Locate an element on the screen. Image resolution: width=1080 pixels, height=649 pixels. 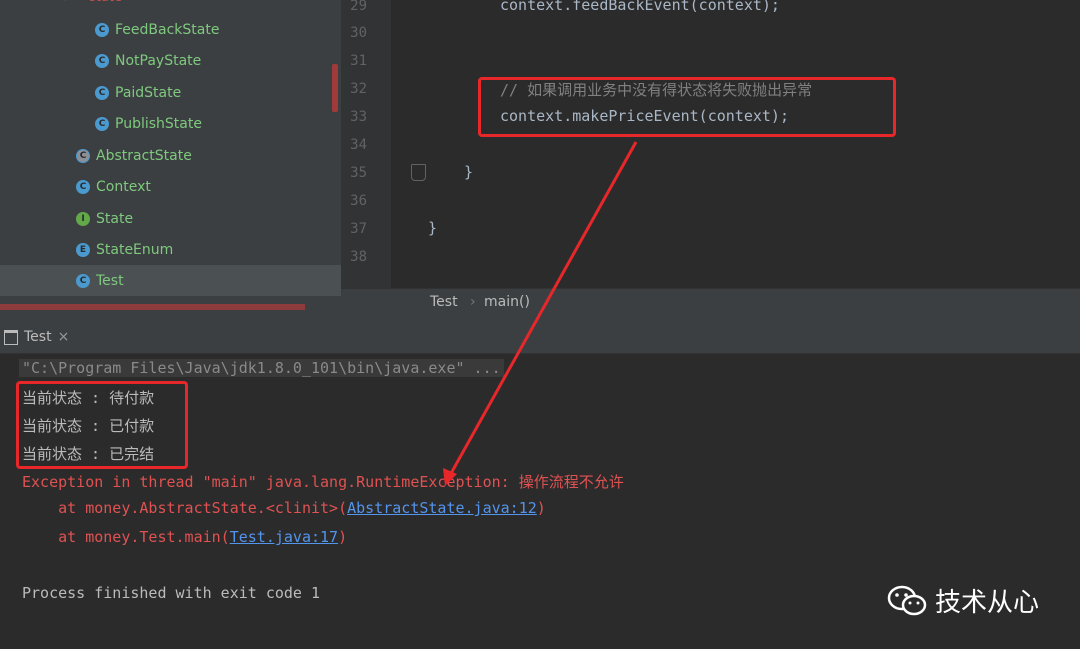
watermark-text: 技术从心 is located at coordinates (987, 603).